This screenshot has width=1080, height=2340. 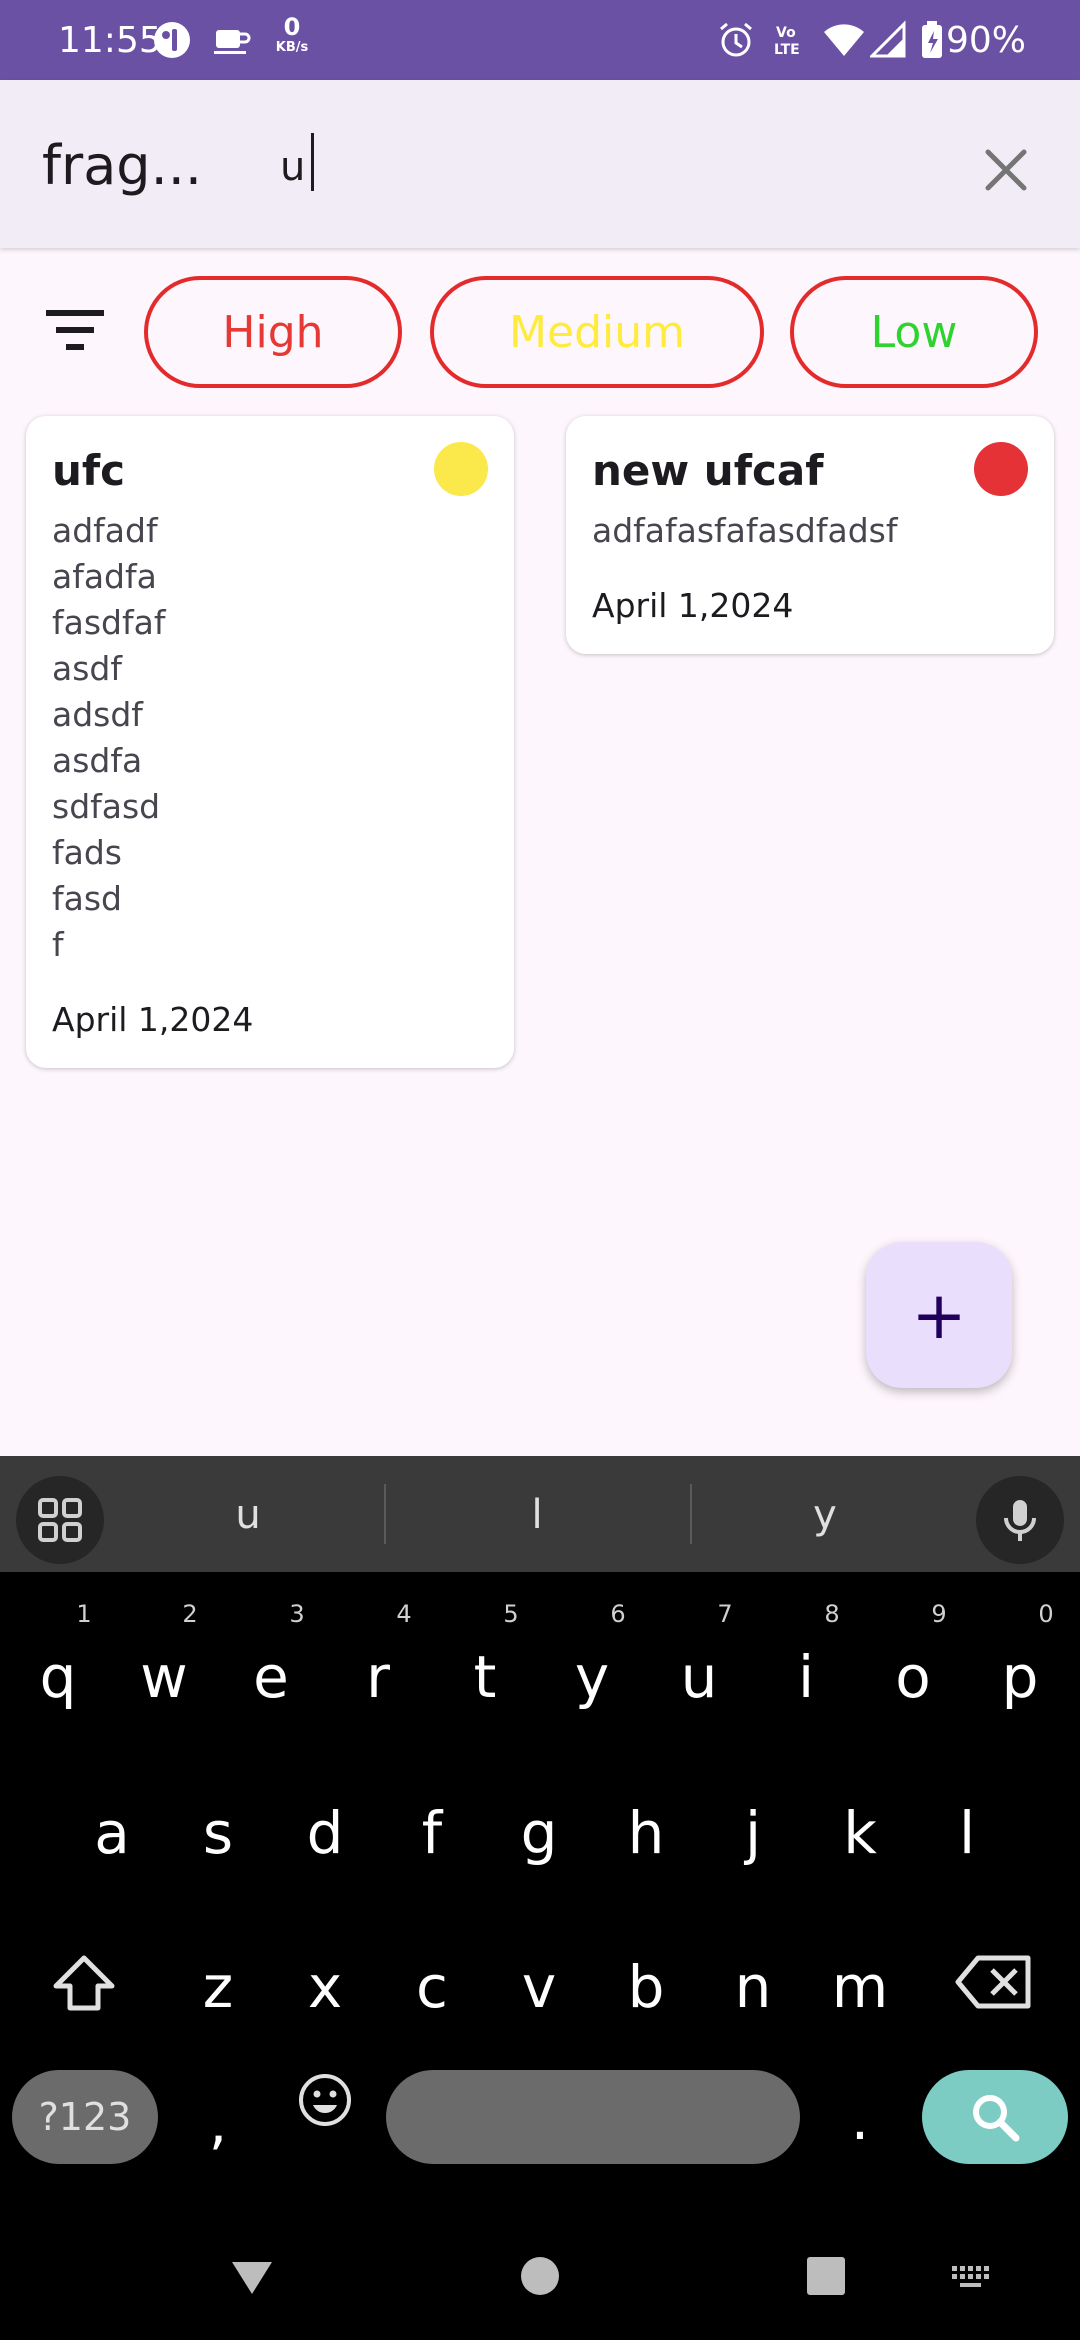 What do you see at coordinates (860, 1987) in the screenshot?
I see `key-label: m` at bounding box center [860, 1987].